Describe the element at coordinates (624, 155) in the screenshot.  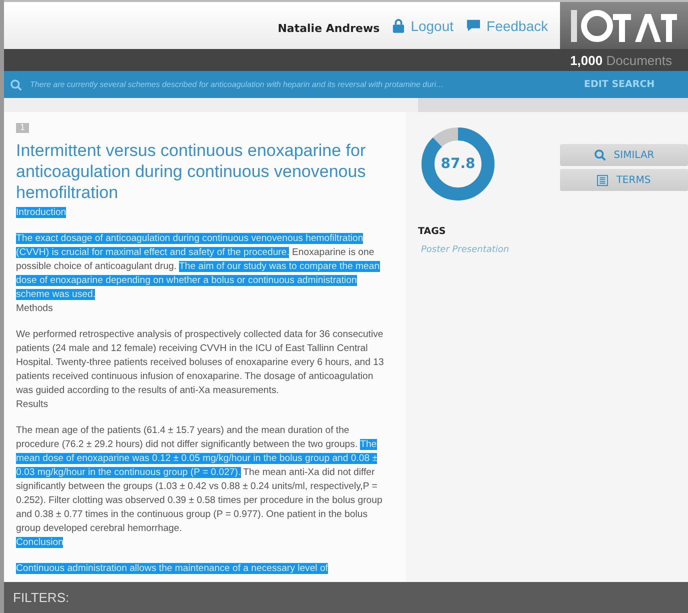
I see `action-button: SIMILAR` at that location.